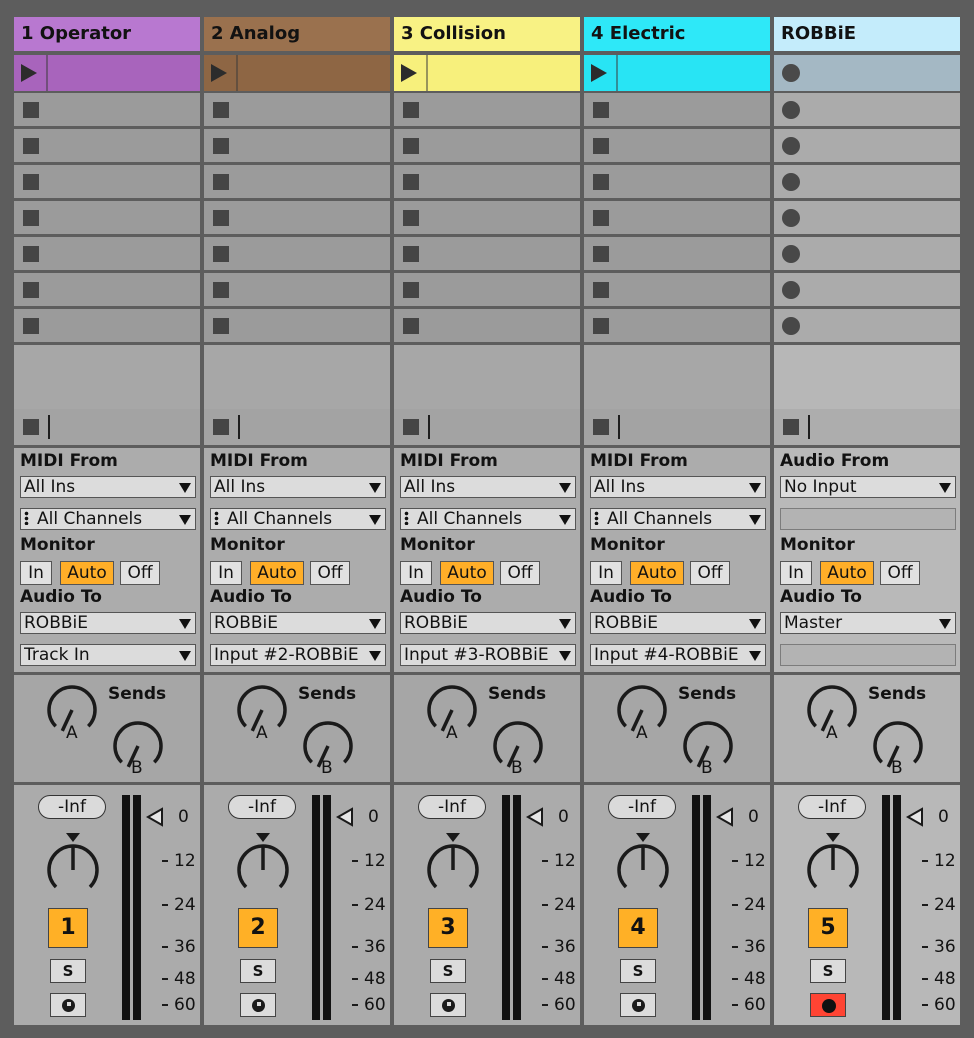 Image resolution: width=974 pixels, height=1038 pixels. I want to click on track-title: 1 Operator, so click(107, 34).